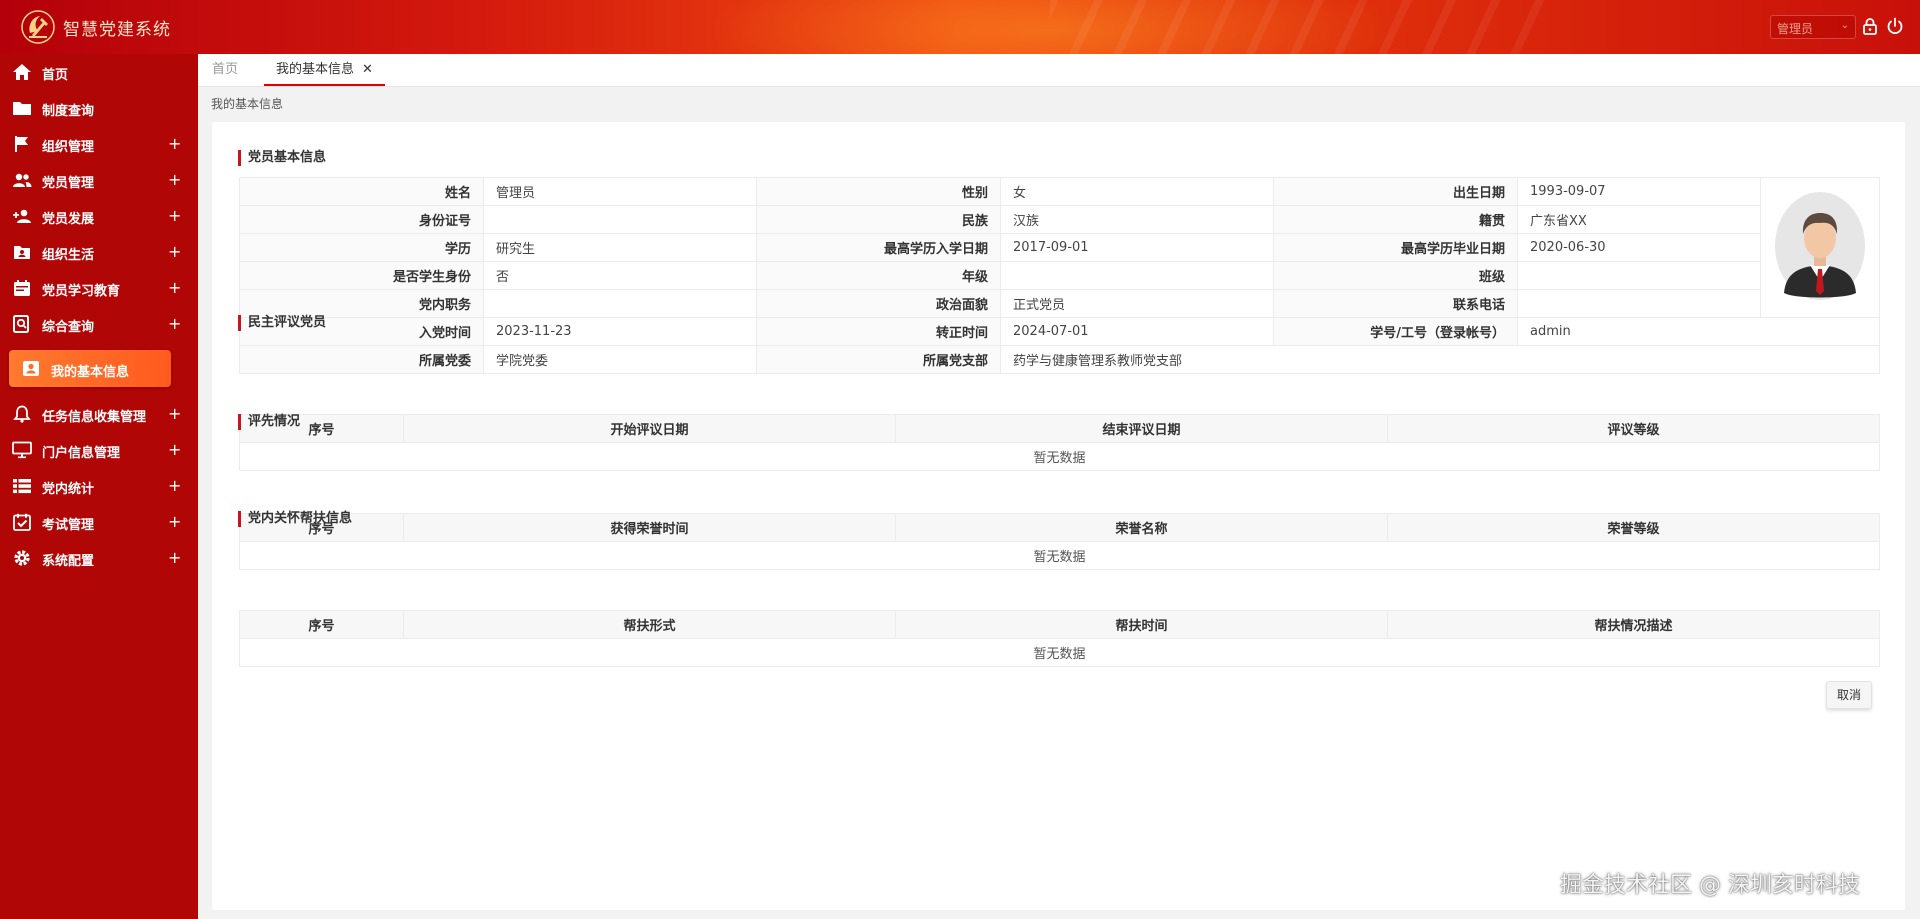 The width and height of the screenshot is (1920, 919). I want to click on field-label: 性别, so click(878, 191).